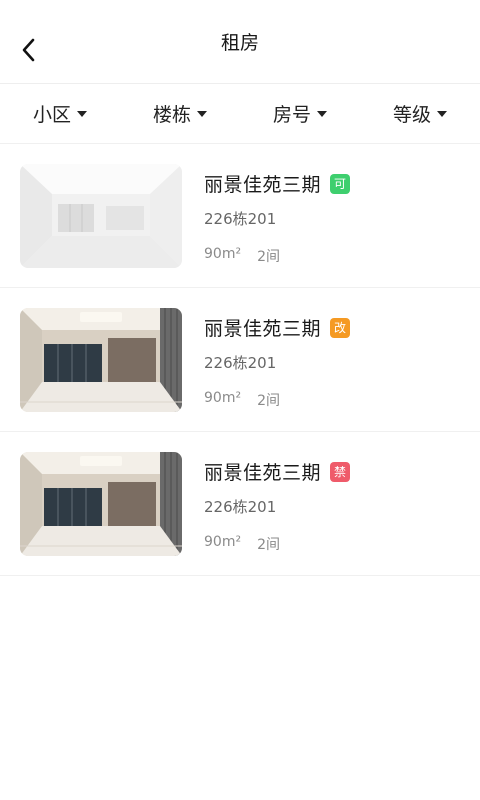 The image size is (480, 800). I want to click on app-header: 租房, so click(240, 42).